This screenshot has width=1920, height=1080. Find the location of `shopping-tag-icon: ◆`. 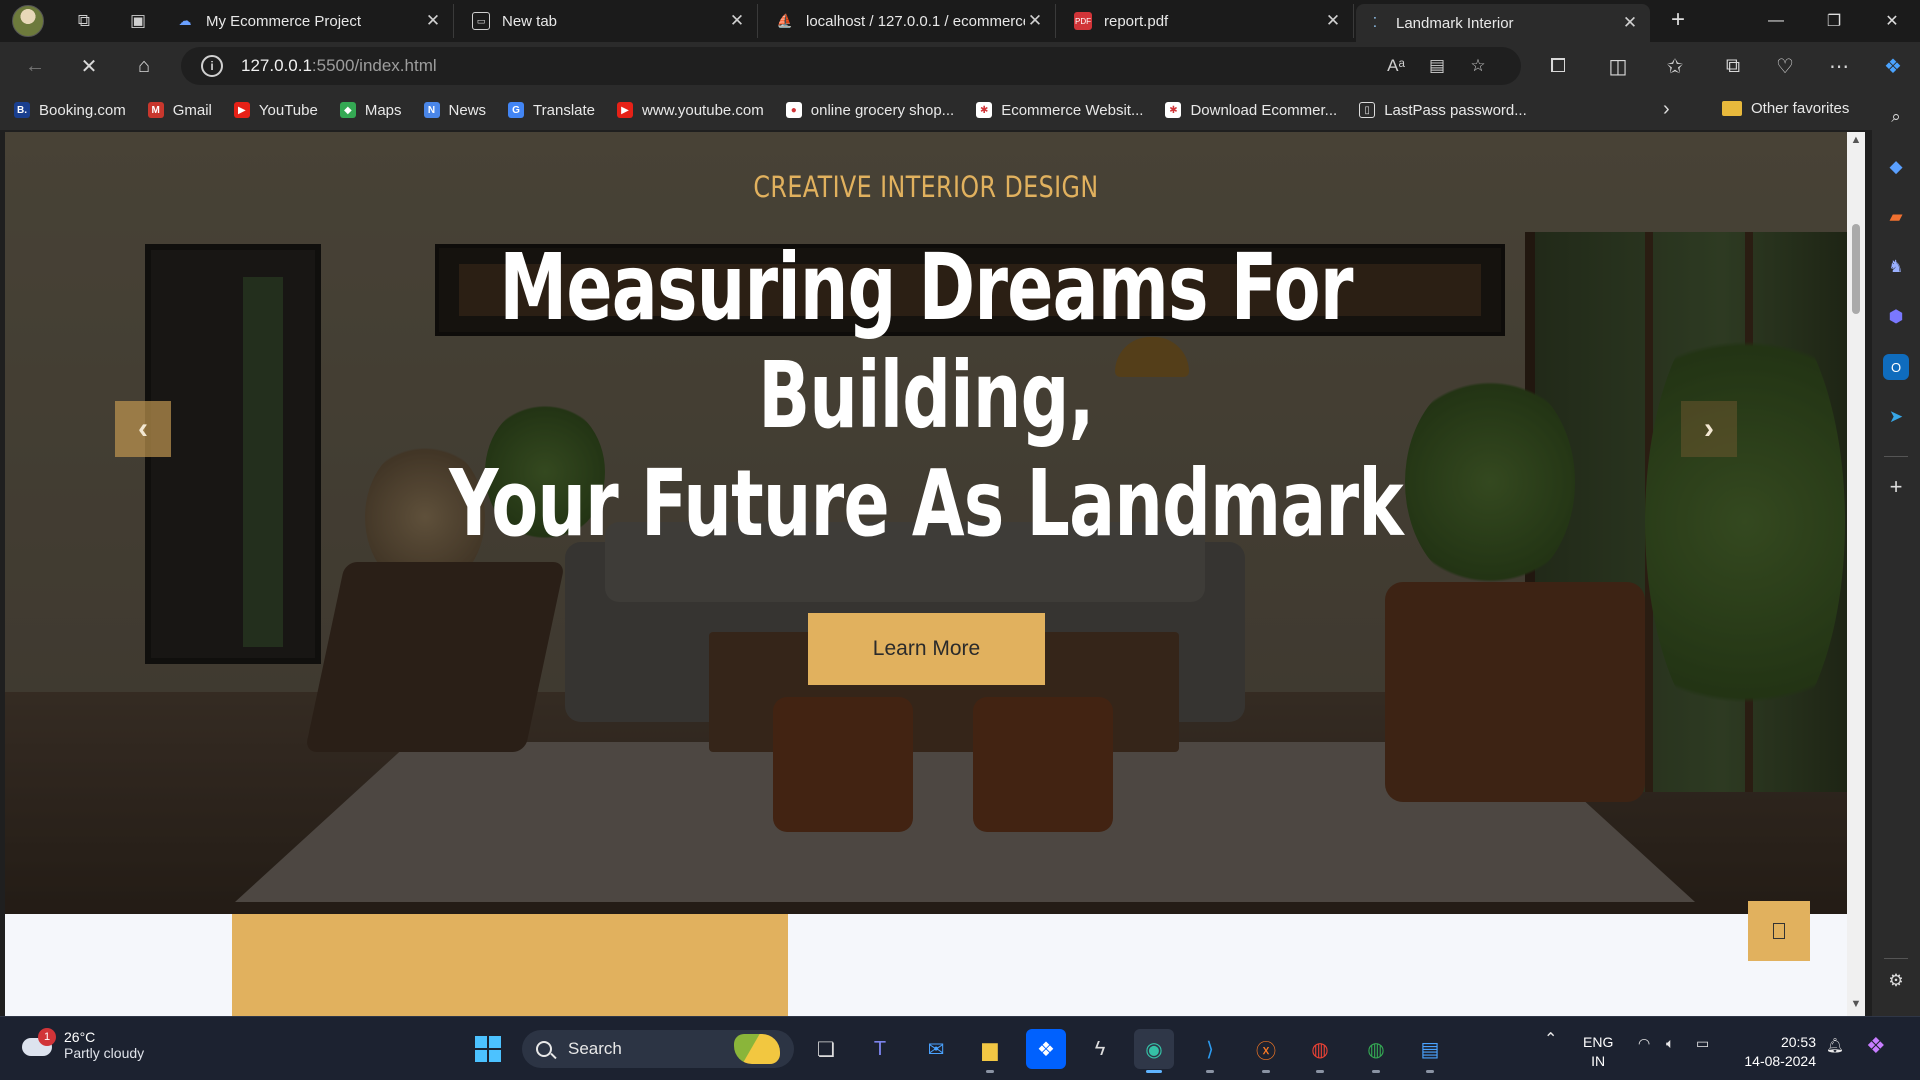

shopping-tag-icon: ◆ is located at coordinates (1896, 167).